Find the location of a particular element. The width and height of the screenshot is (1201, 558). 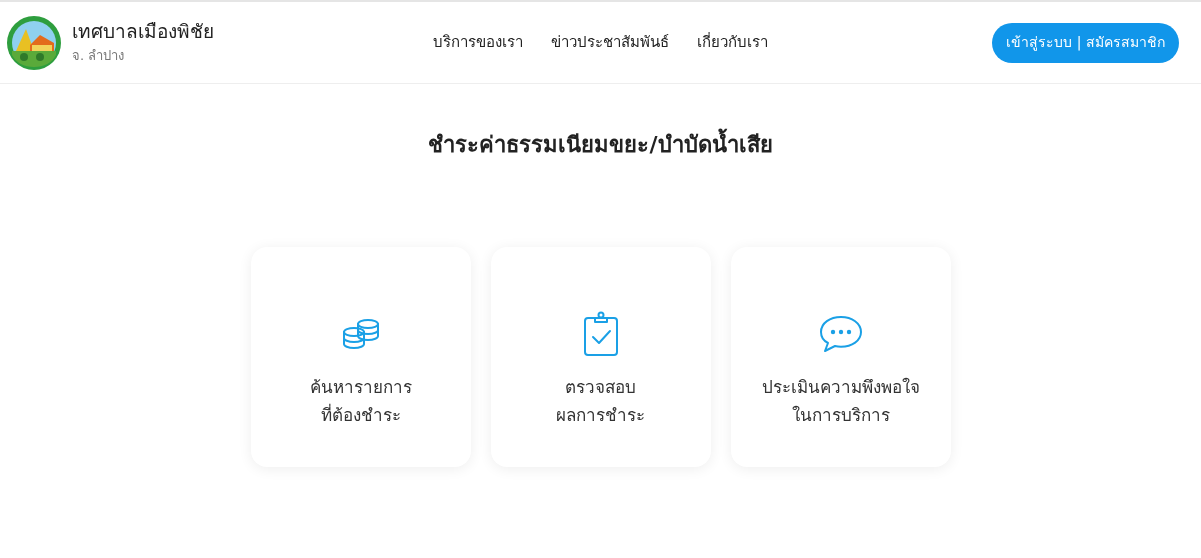

nav-link: ข่าวประชาสัมพันธ์ is located at coordinates (610, 42).